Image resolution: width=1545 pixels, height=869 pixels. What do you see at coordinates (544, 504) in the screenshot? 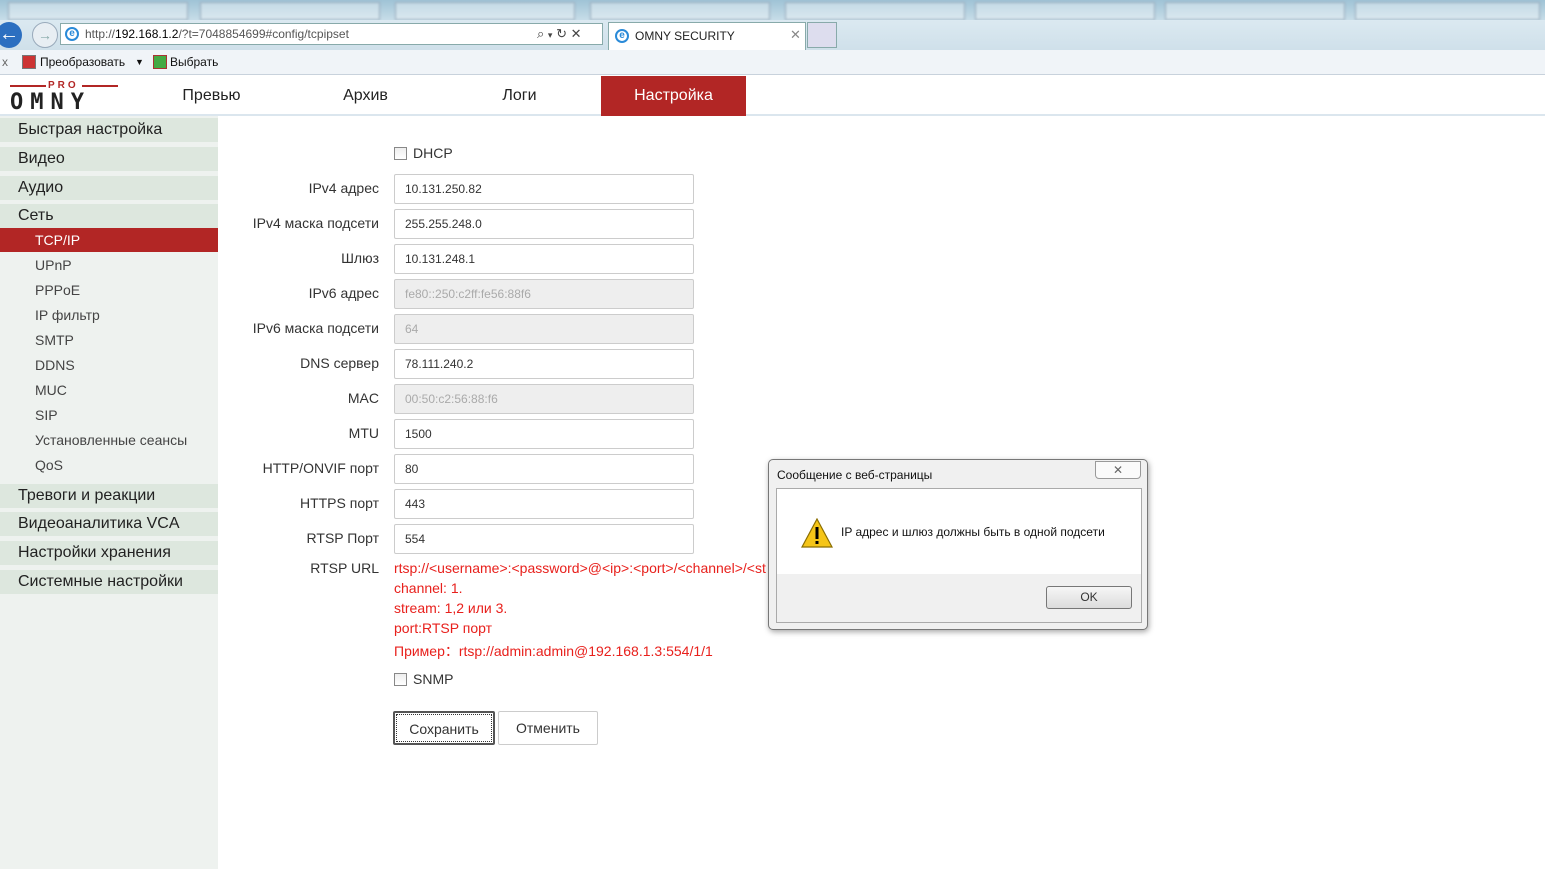
I see `field-input: 443` at bounding box center [544, 504].